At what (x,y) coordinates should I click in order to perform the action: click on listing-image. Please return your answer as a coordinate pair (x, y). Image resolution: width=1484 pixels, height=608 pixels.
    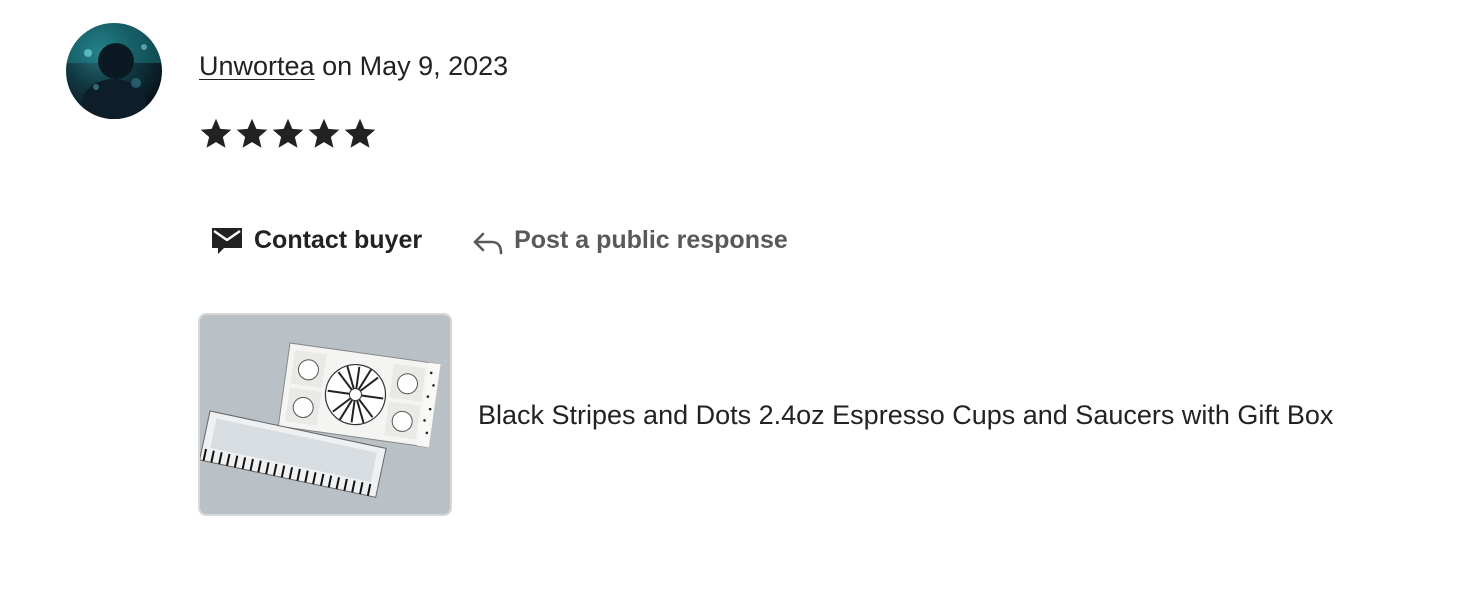
    Looking at the image, I should click on (325, 414).